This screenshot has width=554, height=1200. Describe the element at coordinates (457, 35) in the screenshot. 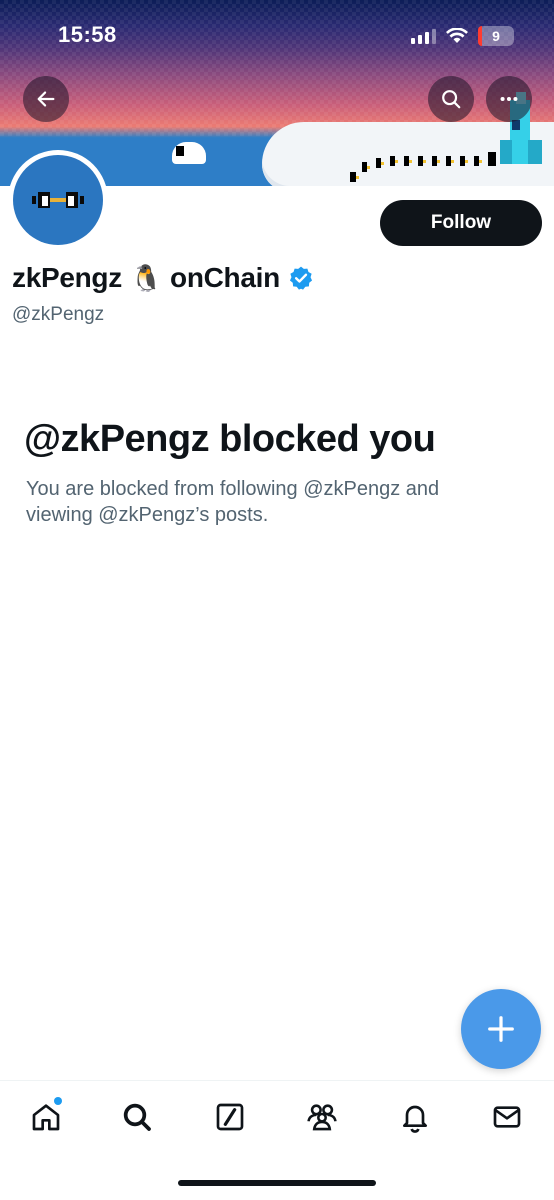

I see `wifi-icon` at that location.